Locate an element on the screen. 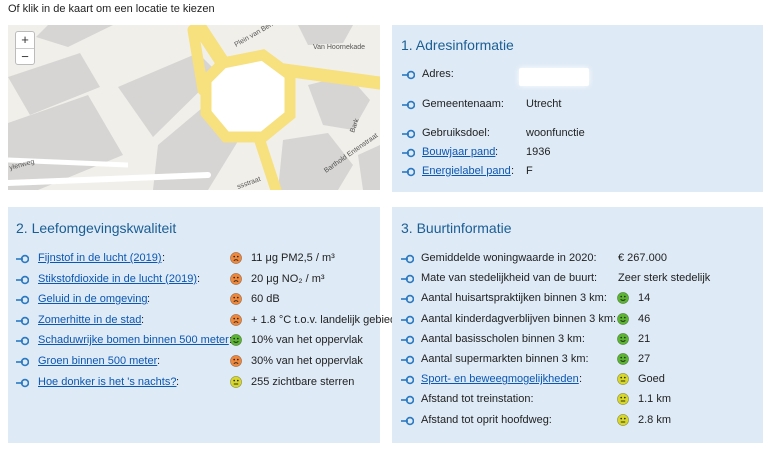 The height and width of the screenshot is (450, 770). panel-title: 1. Adresinformatie is located at coordinates (457, 45).